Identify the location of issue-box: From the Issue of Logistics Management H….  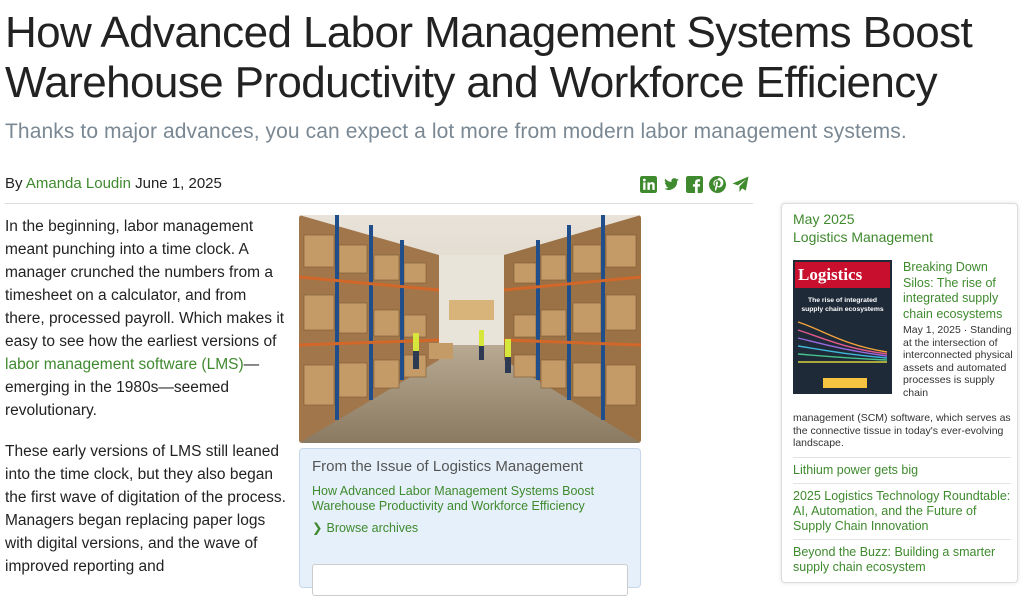
(470, 522).